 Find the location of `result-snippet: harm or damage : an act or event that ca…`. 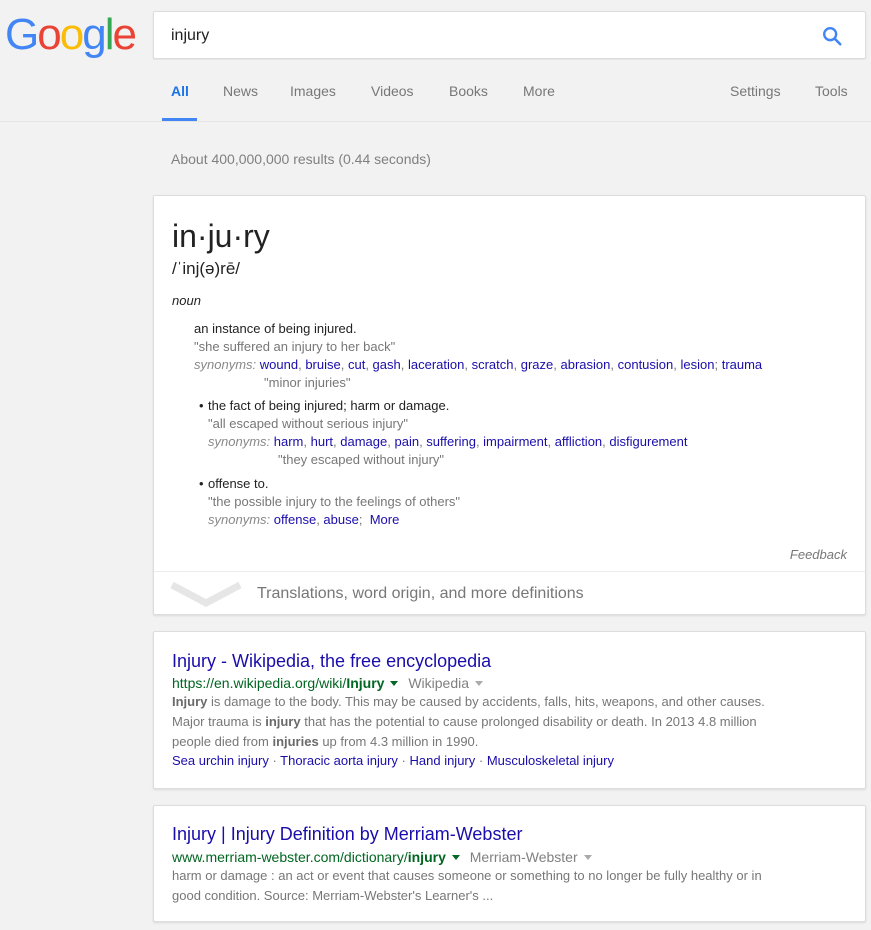

result-snippet: harm or damage : an act or event that ca… is located at coordinates (507, 886).